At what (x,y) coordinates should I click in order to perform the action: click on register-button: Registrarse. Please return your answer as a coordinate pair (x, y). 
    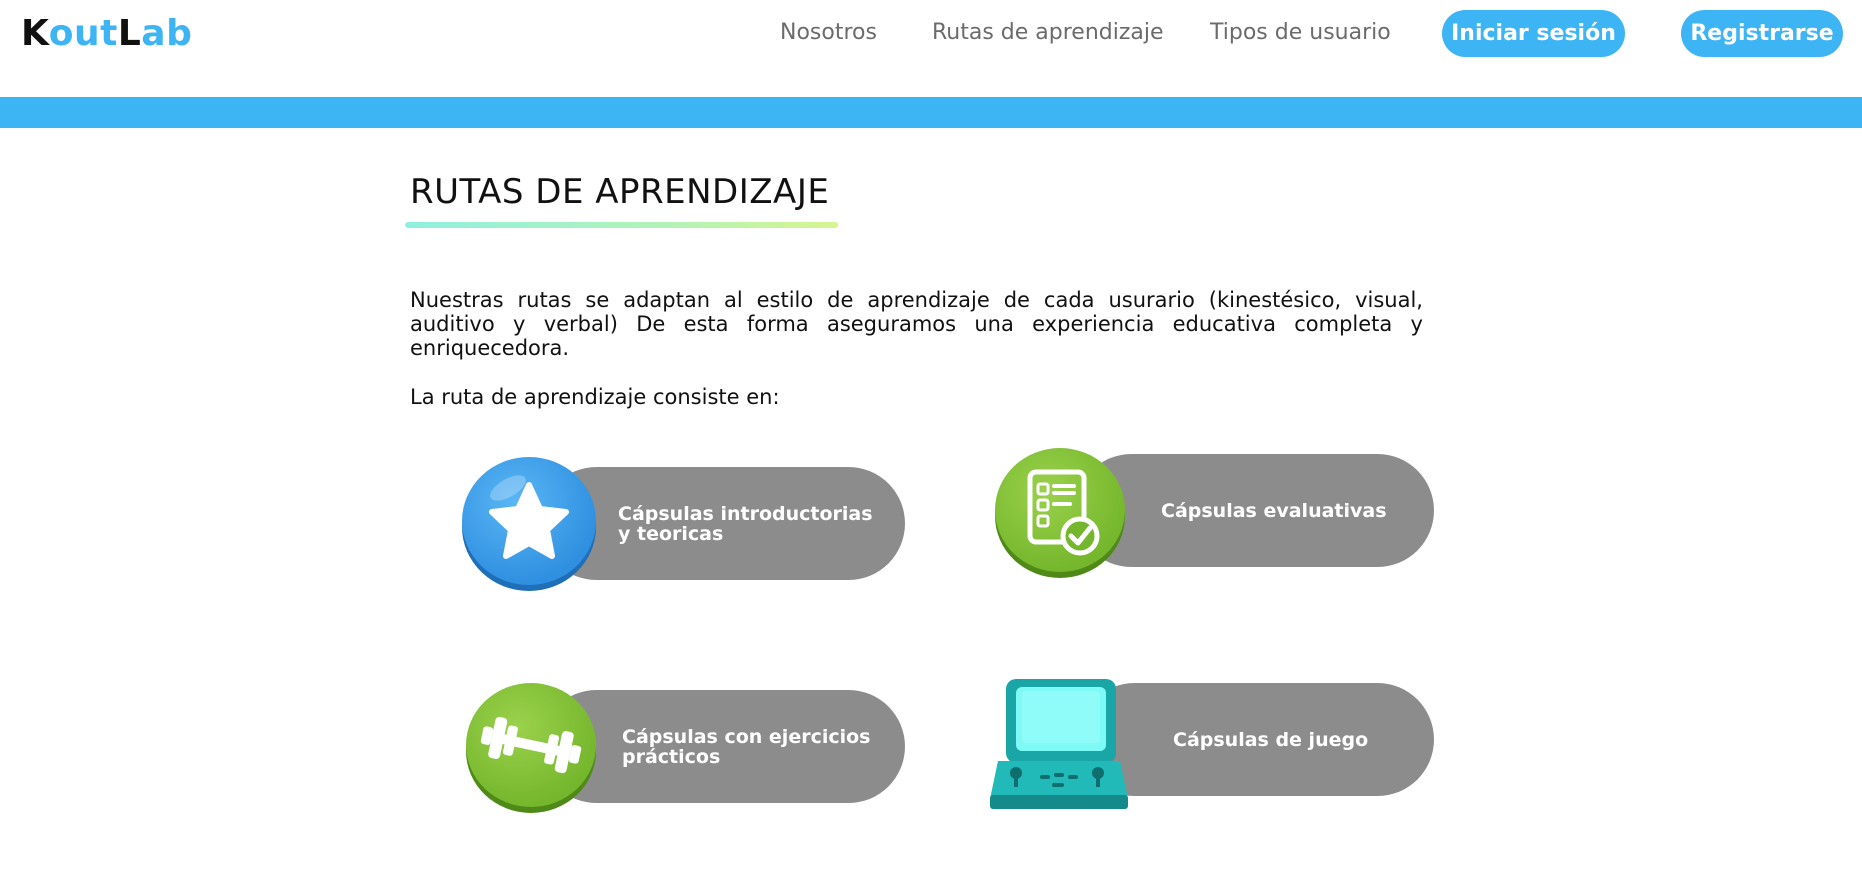
    Looking at the image, I should click on (1762, 33).